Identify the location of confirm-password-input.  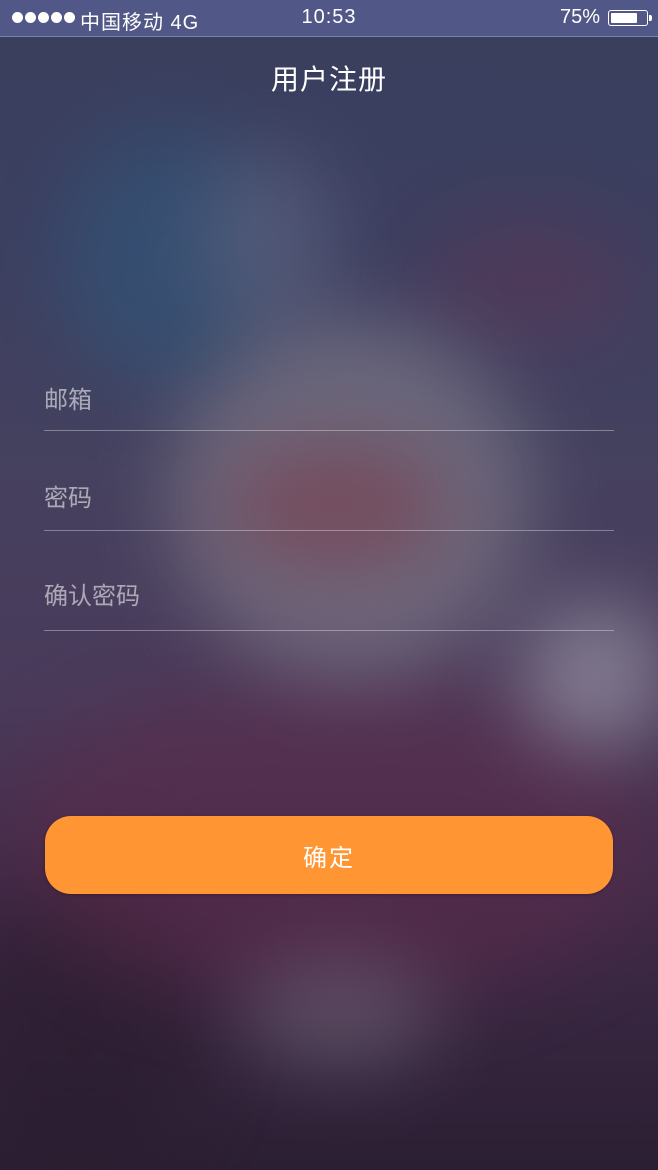
(329, 596).